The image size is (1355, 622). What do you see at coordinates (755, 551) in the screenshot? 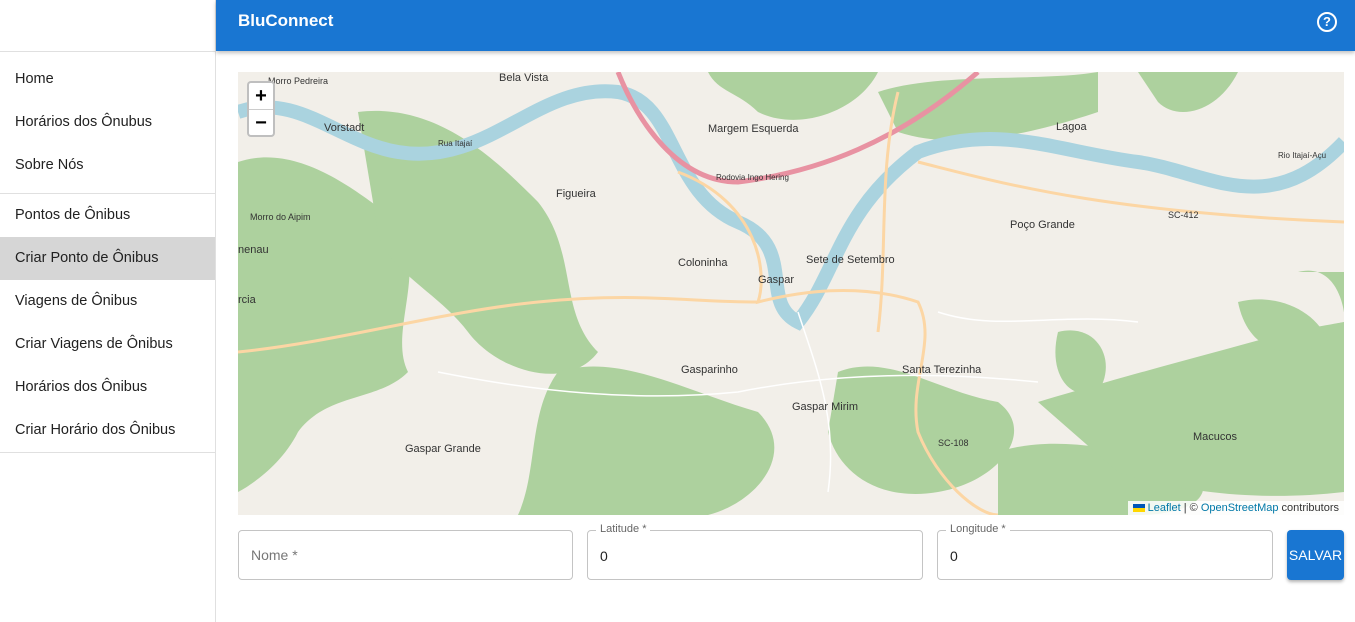
I see `latitude-field: Latitude * 0` at bounding box center [755, 551].